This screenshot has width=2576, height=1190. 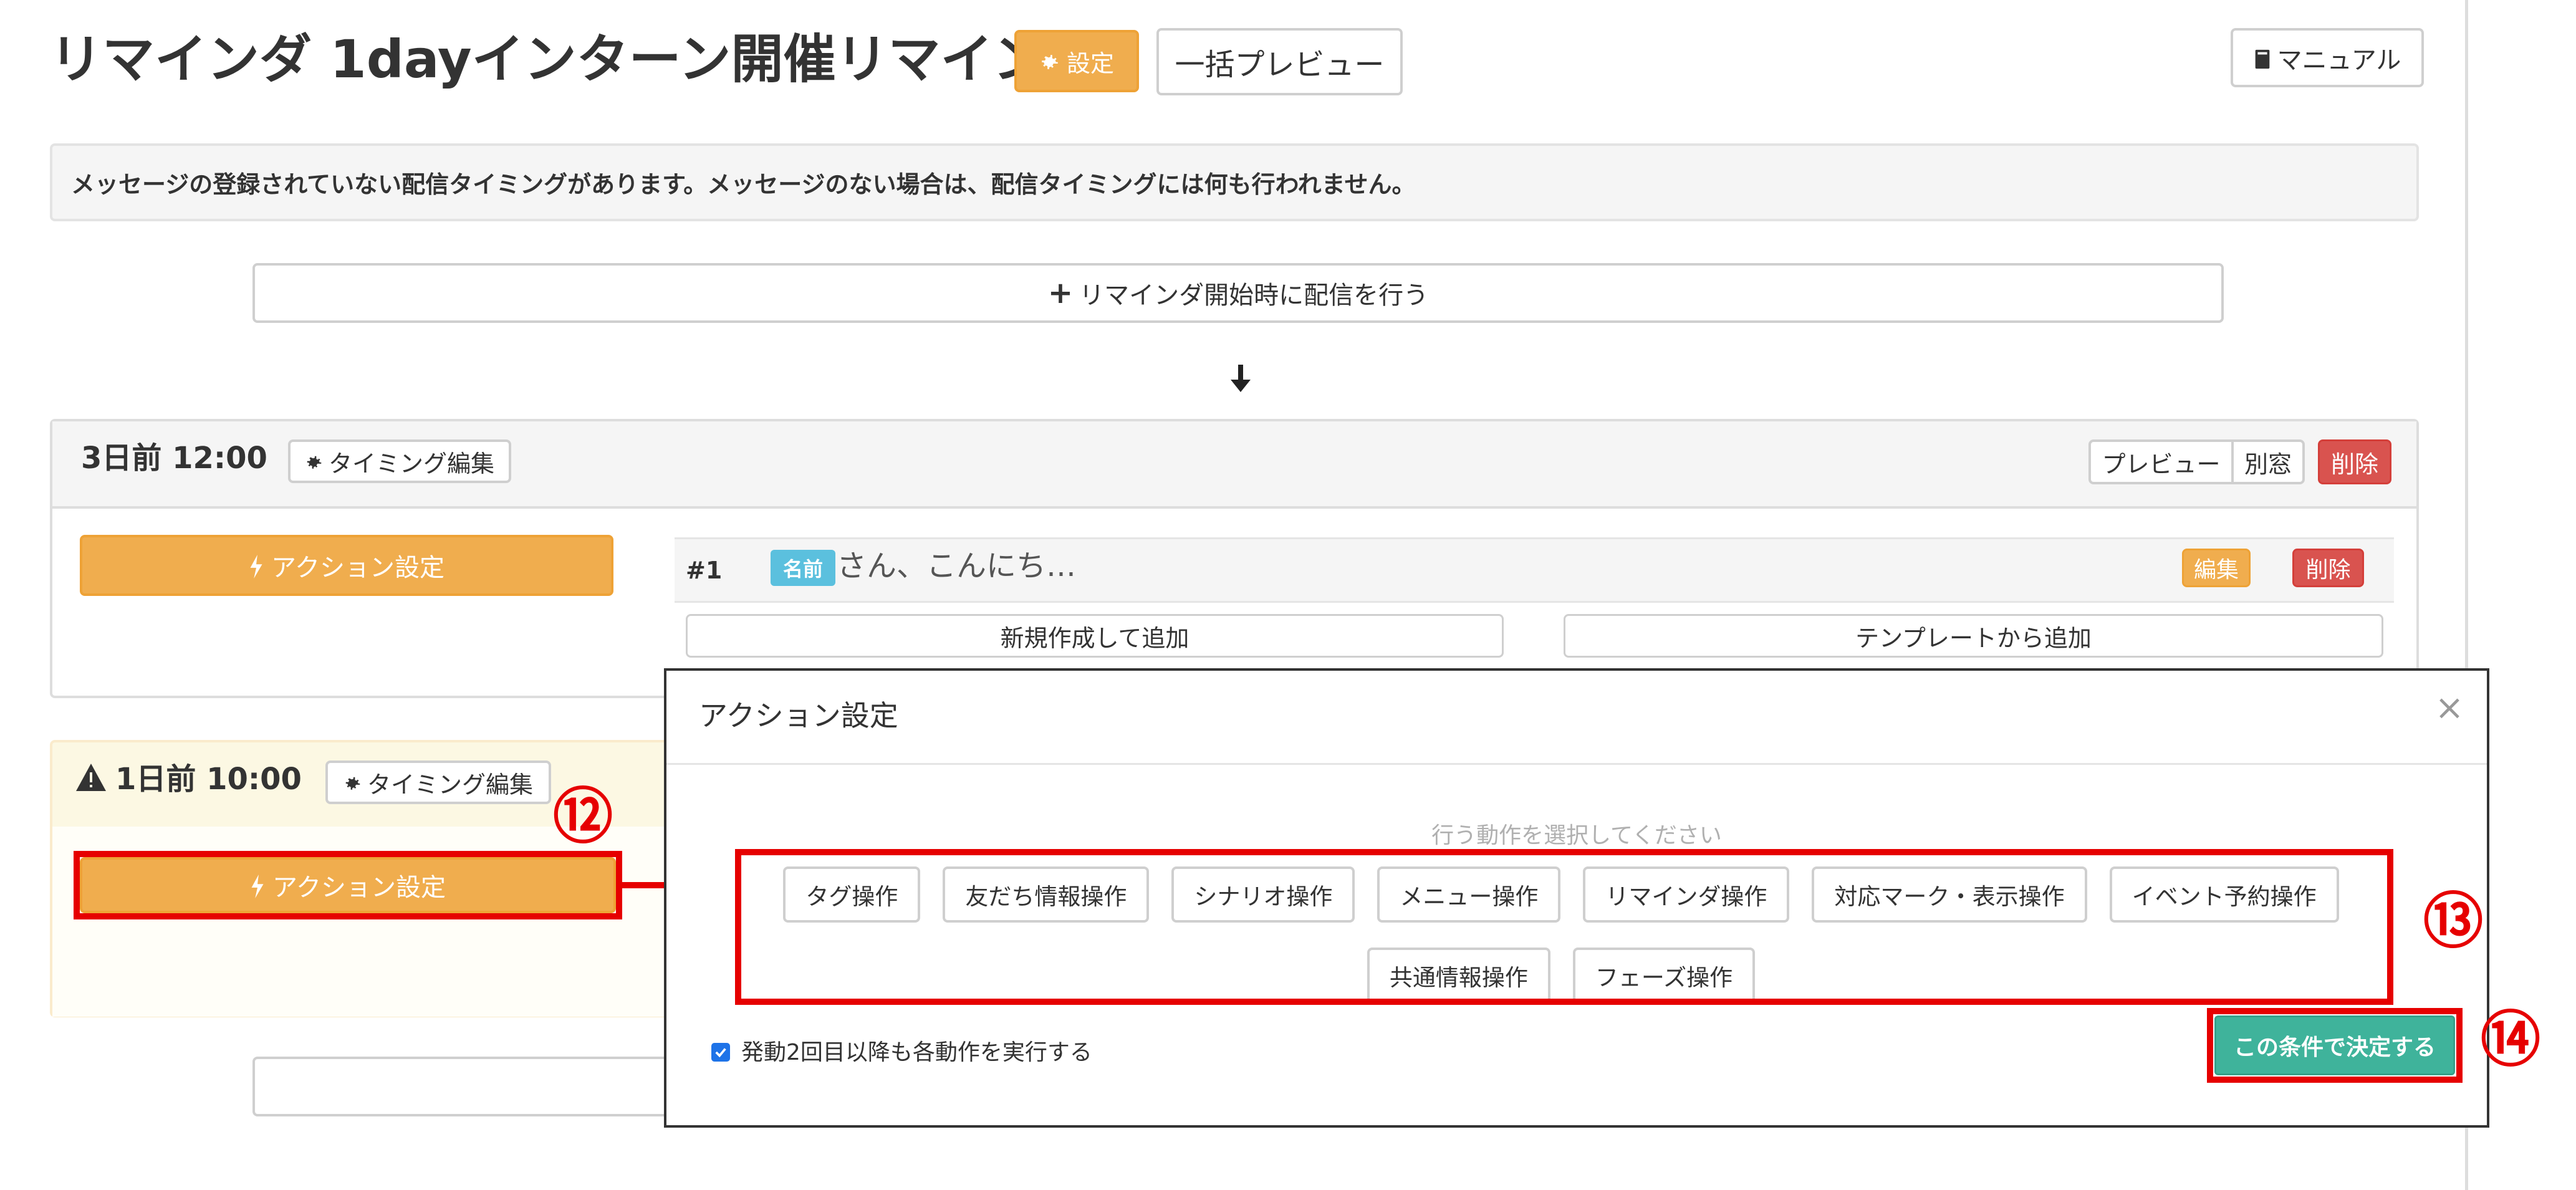 What do you see at coordinates (208, 779) in the screenshot?
I see `timing-time-2: 1日前 10:00` at bounding box center [208, 779].